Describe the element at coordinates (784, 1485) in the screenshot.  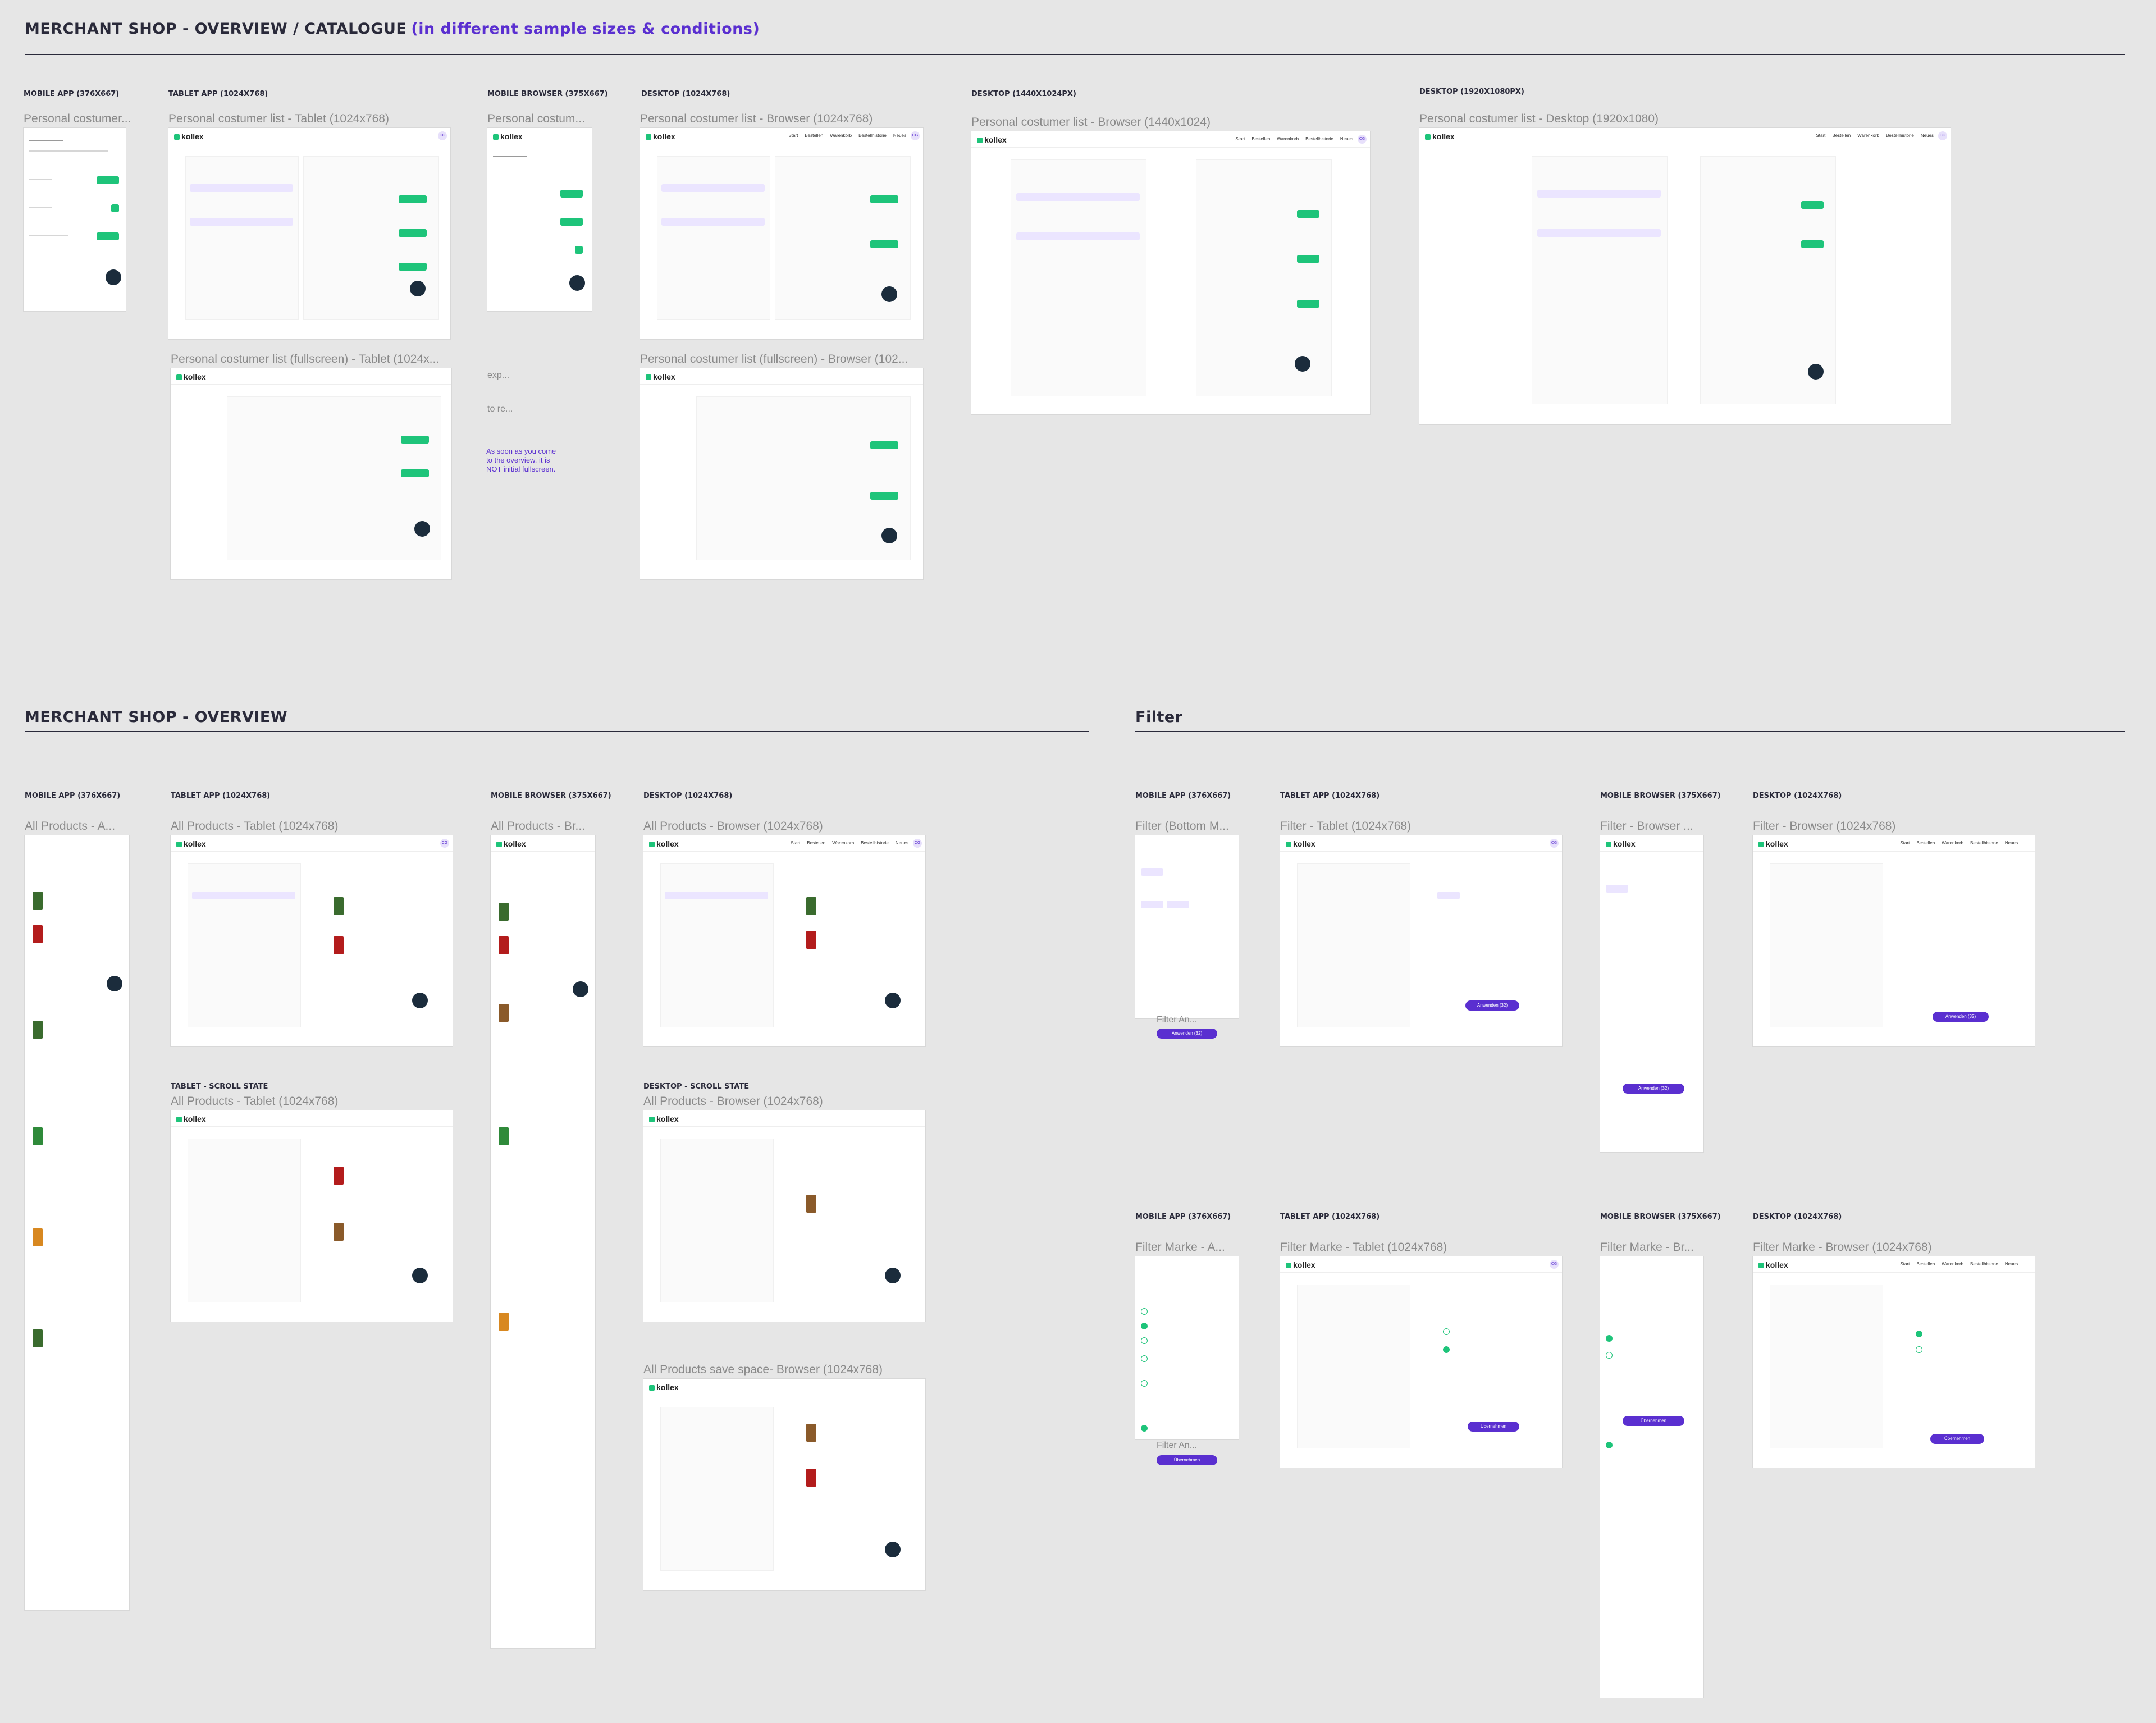
I see `browser-save-space-frame: kollex` at that location.